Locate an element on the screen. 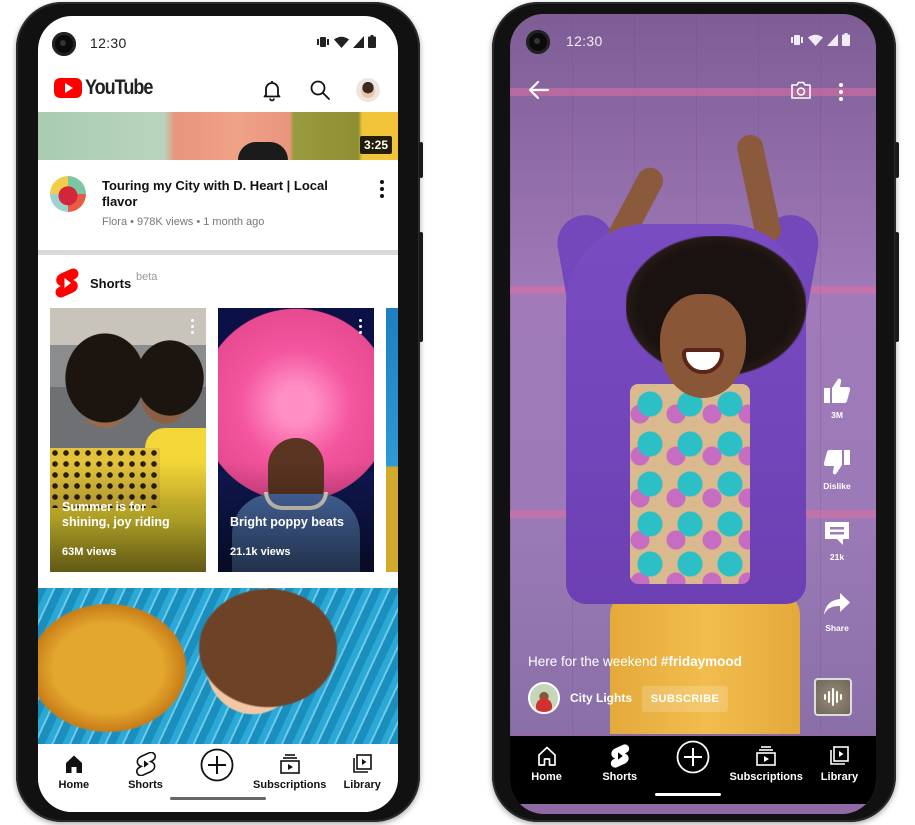 Image resolution: width=915 pixels, height=825 pixels. short-views: 63M views is located at coordinates (89, 552).